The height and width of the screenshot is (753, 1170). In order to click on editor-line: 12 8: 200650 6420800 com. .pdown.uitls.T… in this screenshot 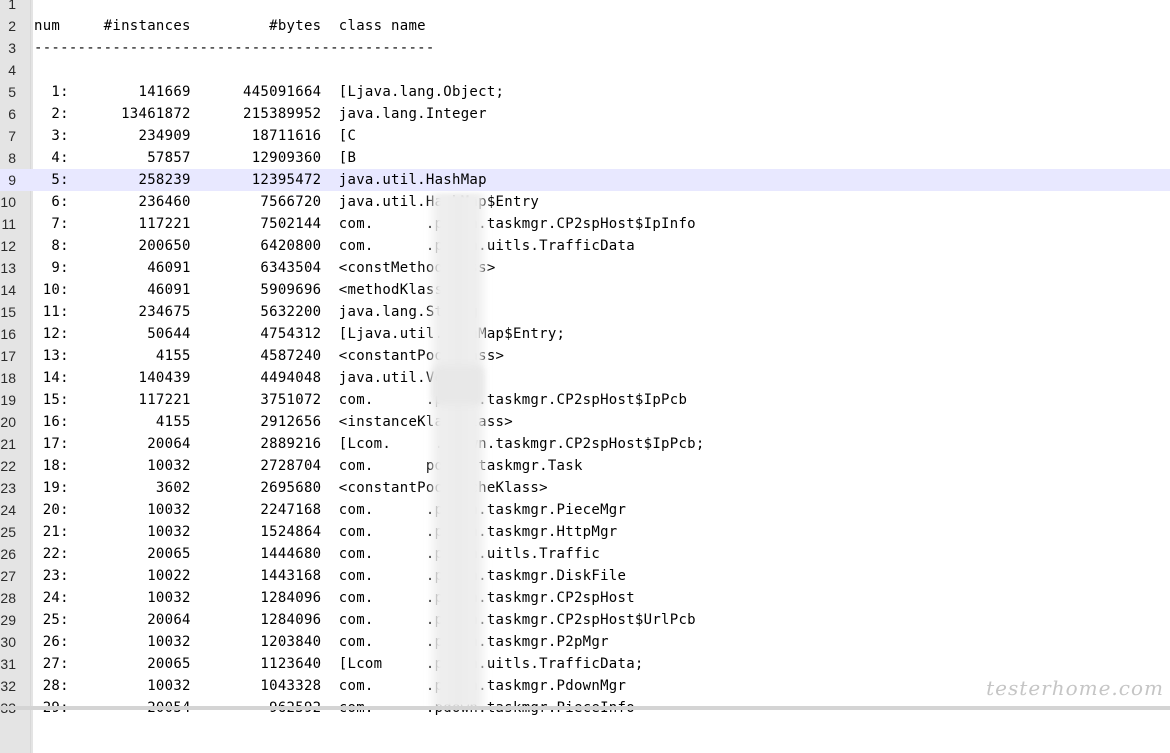, I will do `click(585, 246)`.